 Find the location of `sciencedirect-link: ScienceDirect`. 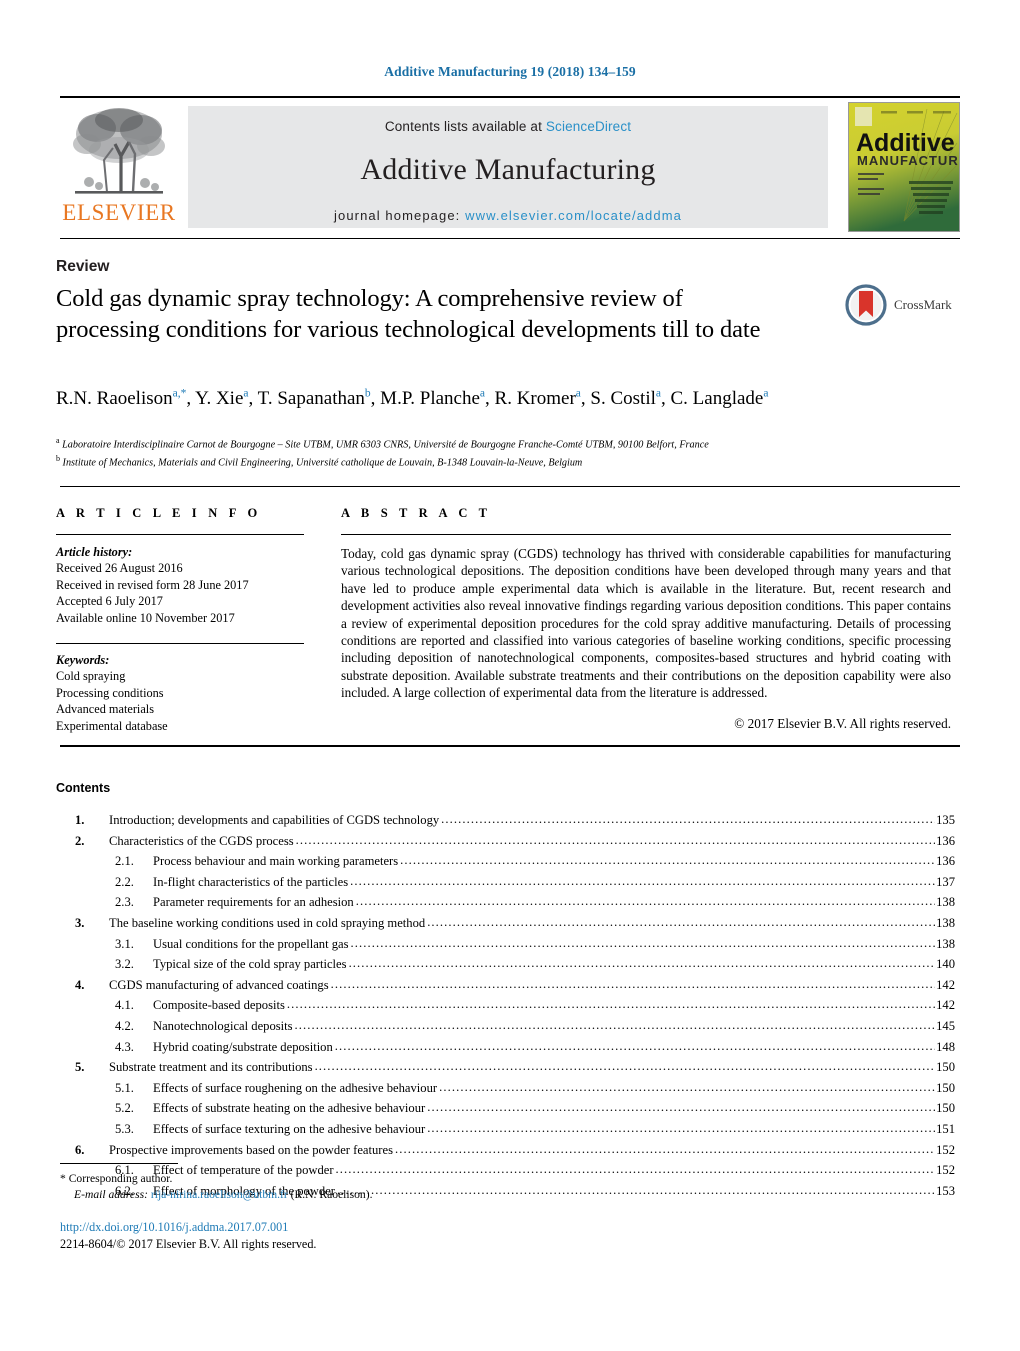

sciencedirect-link: ScienceDirect is located at coordinates (588, 126).